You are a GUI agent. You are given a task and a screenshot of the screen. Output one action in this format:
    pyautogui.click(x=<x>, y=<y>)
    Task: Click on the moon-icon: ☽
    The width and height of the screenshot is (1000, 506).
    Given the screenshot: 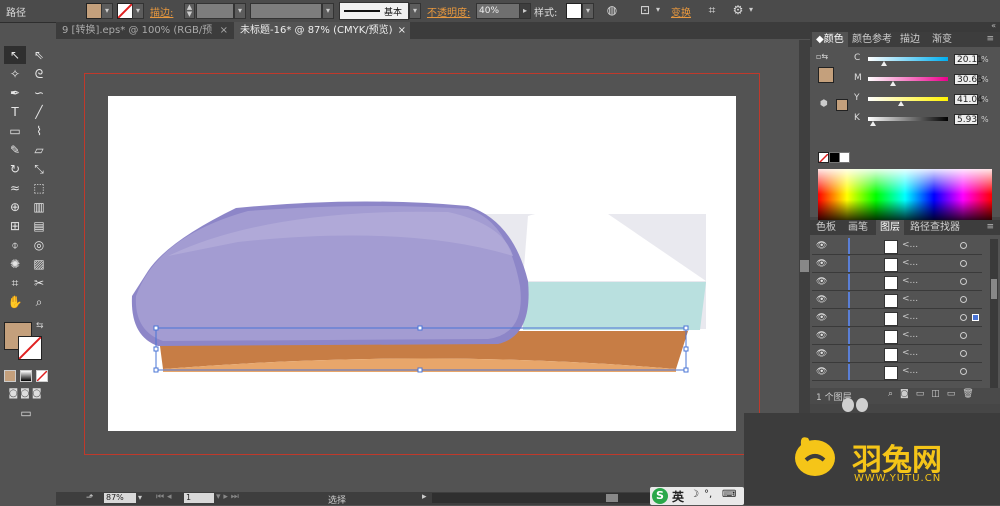 What is the action you would take?
    pyautogui.click(x=694, y=494)
    